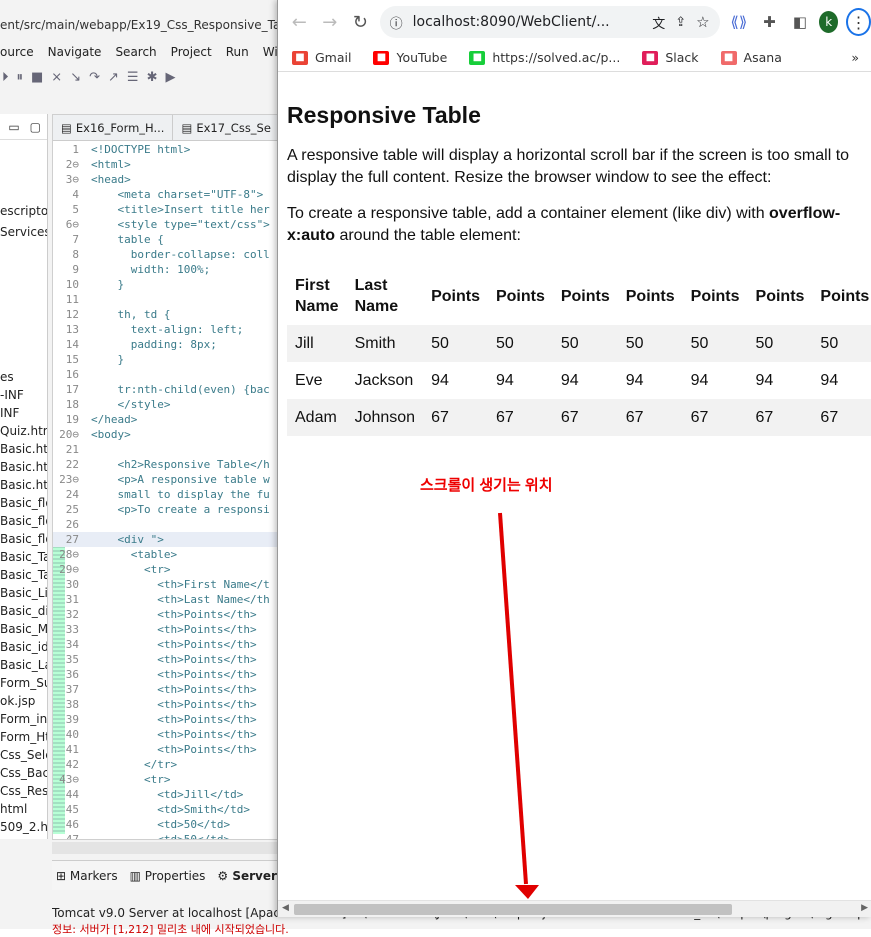  I want to click on package-tree-item: Form_inp, so click(23, 719).